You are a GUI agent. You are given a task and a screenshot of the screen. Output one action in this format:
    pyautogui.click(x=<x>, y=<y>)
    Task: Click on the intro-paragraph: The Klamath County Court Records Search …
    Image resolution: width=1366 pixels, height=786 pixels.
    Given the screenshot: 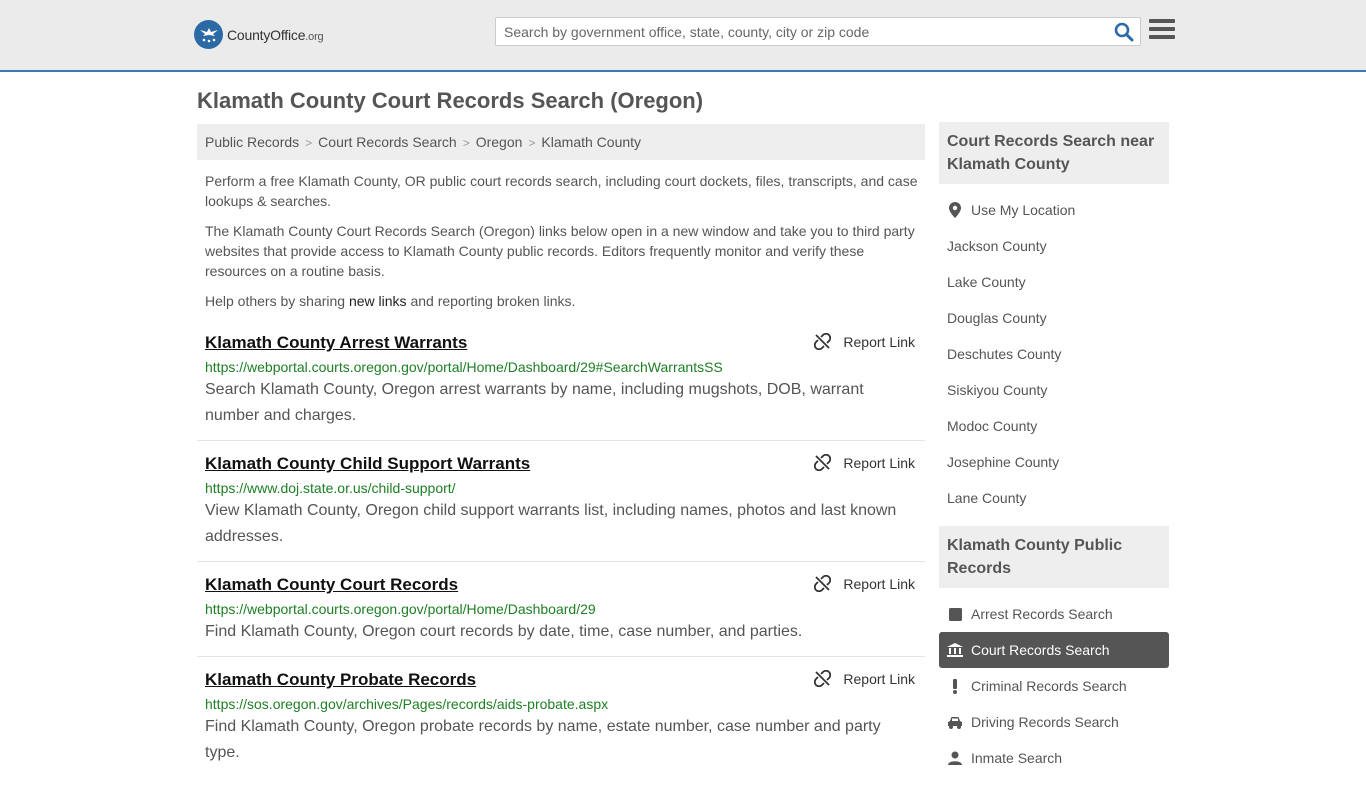 What is the action you would take?
    pyautogui.click(x=560, y=251)
    